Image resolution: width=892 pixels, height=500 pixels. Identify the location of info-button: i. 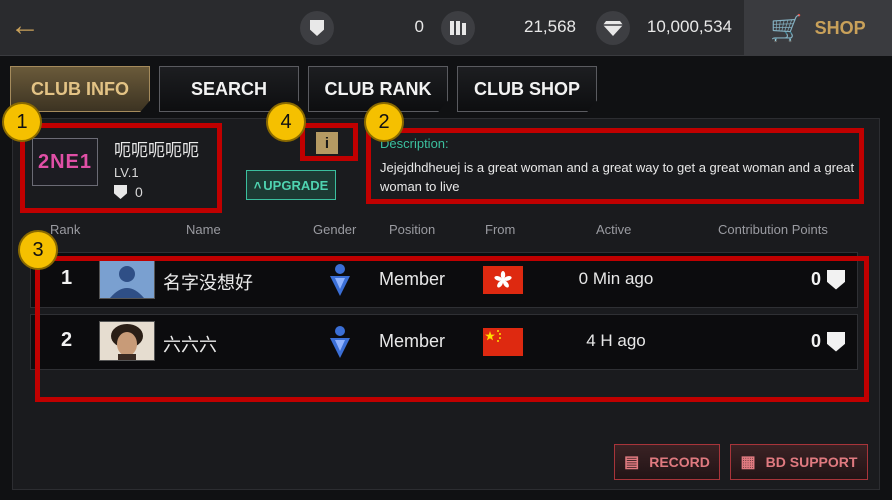
(327, 143).